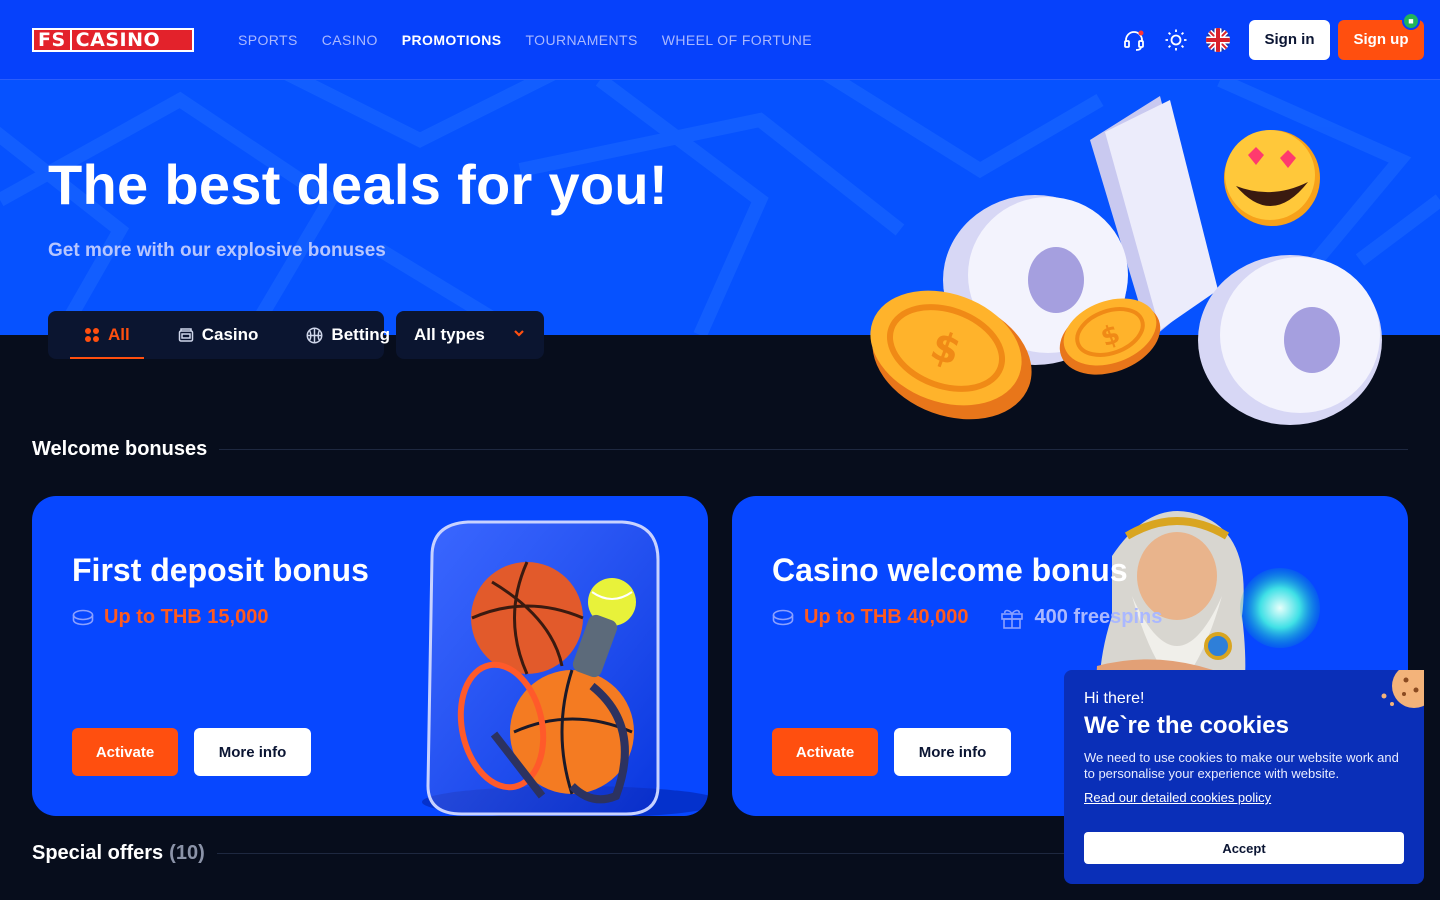 This screenshot has width=1440, height=900. What do you see at coordinates (314, 335) in the screenshot?
I see `basketball-icon` at bounding box center [314, 335].